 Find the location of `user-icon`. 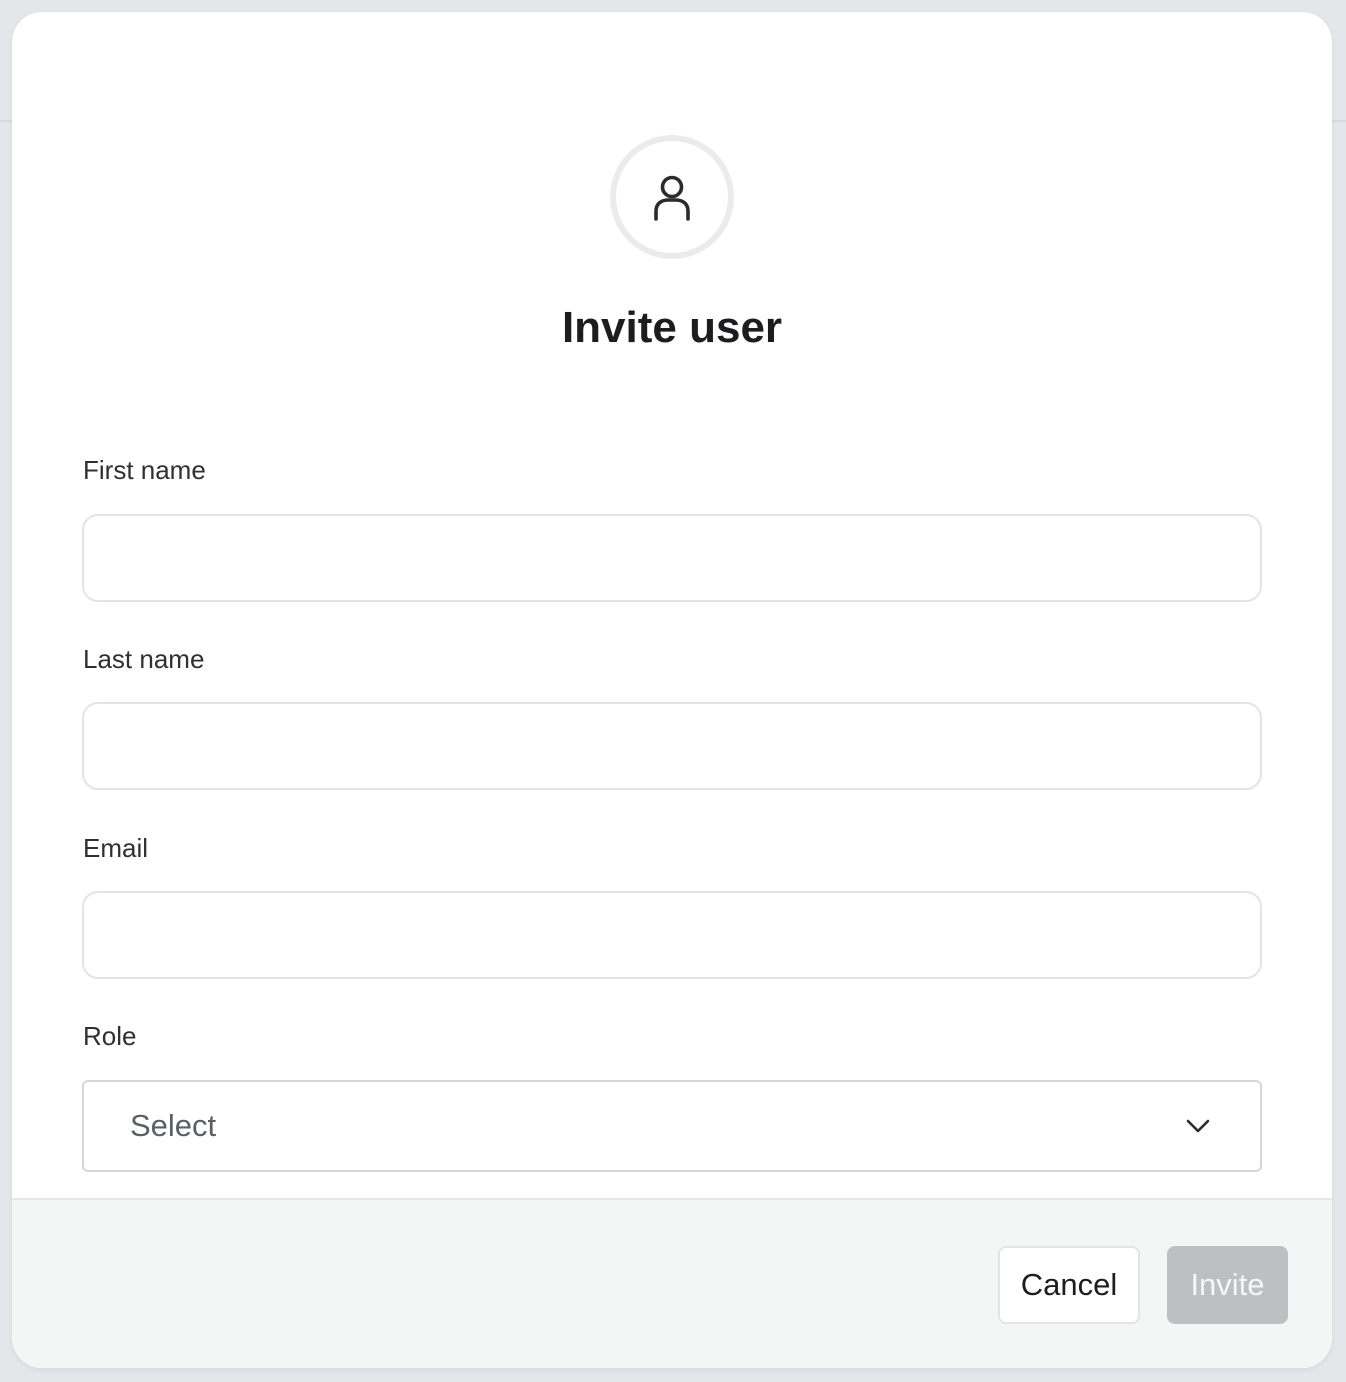

user-icon is located at coordinates (672, 198).